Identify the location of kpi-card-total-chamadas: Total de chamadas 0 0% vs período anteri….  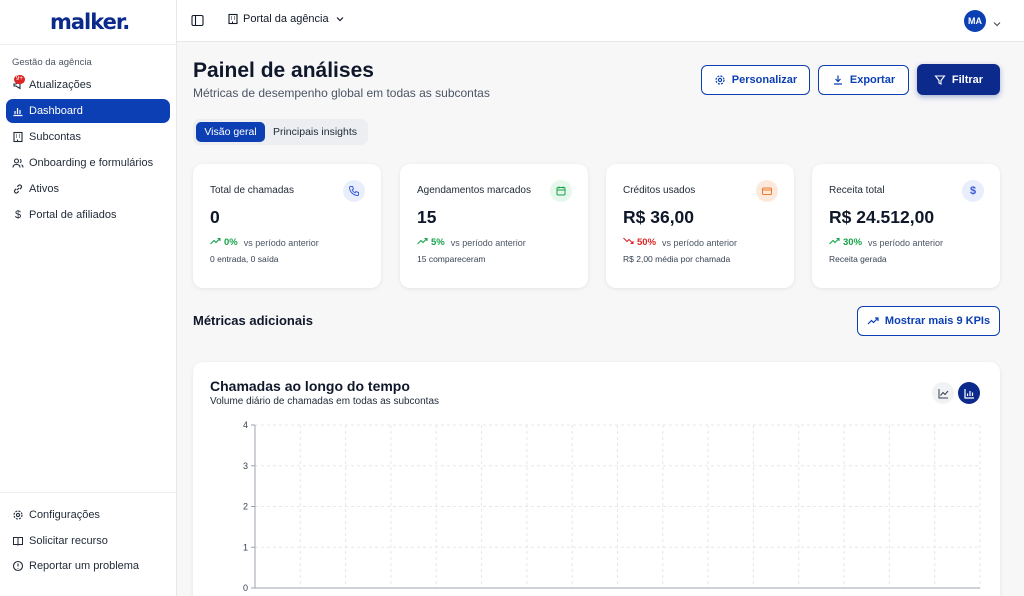
(287, 226).